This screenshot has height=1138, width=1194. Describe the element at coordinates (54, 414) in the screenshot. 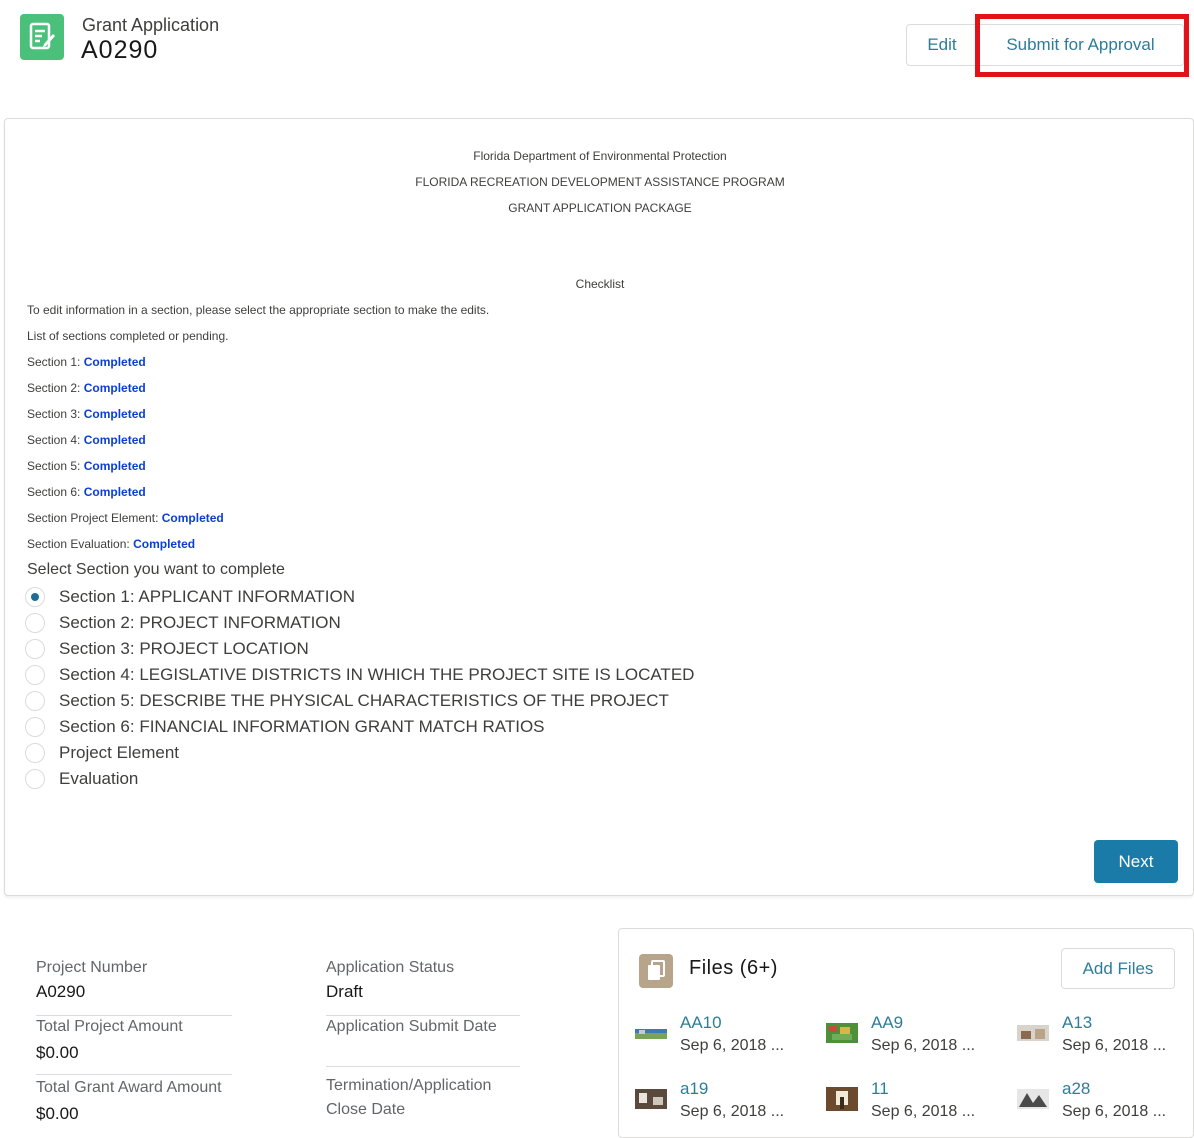

I see `section-status-label: Section 3:` at that location.